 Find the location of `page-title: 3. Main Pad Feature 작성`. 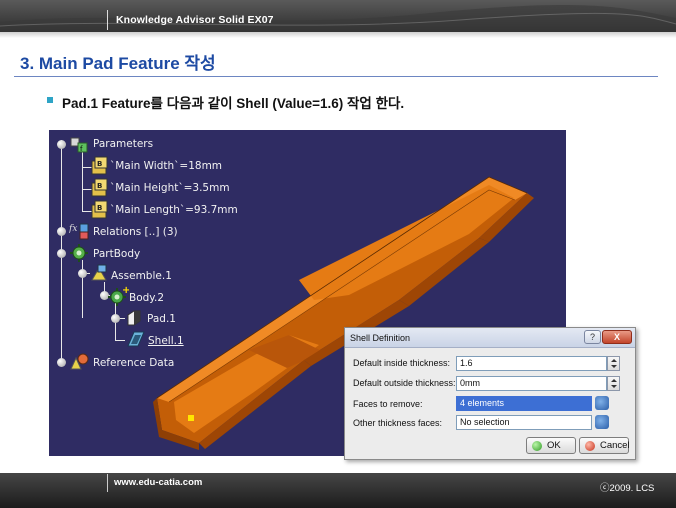

page-title: 3. Main Pad Feature 작성 is located at coordinates (118, 63).